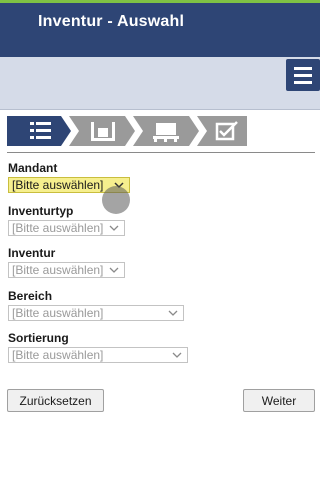 The width and height of the screenshot is (320, 481). I want to click on inventur-label: Inventur, so click(32, 253).